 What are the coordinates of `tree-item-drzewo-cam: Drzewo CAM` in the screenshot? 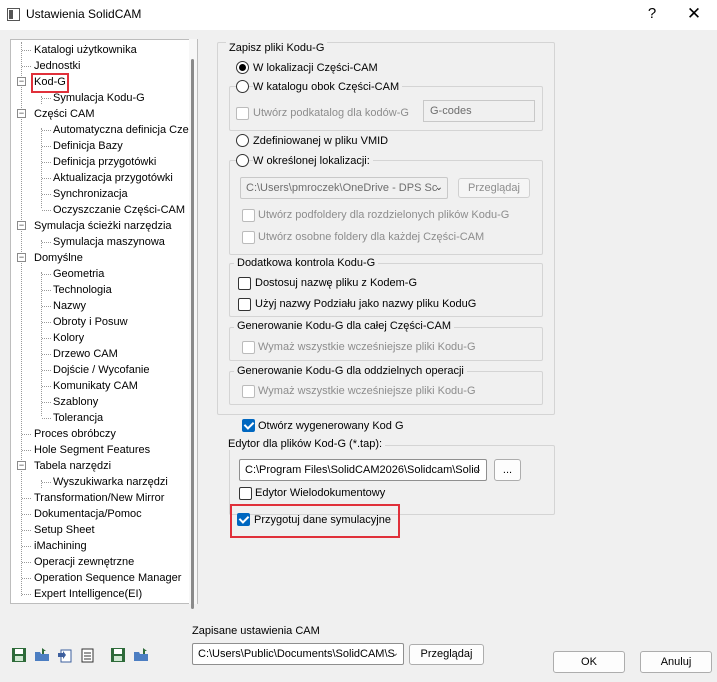 It's located at (85, 354).